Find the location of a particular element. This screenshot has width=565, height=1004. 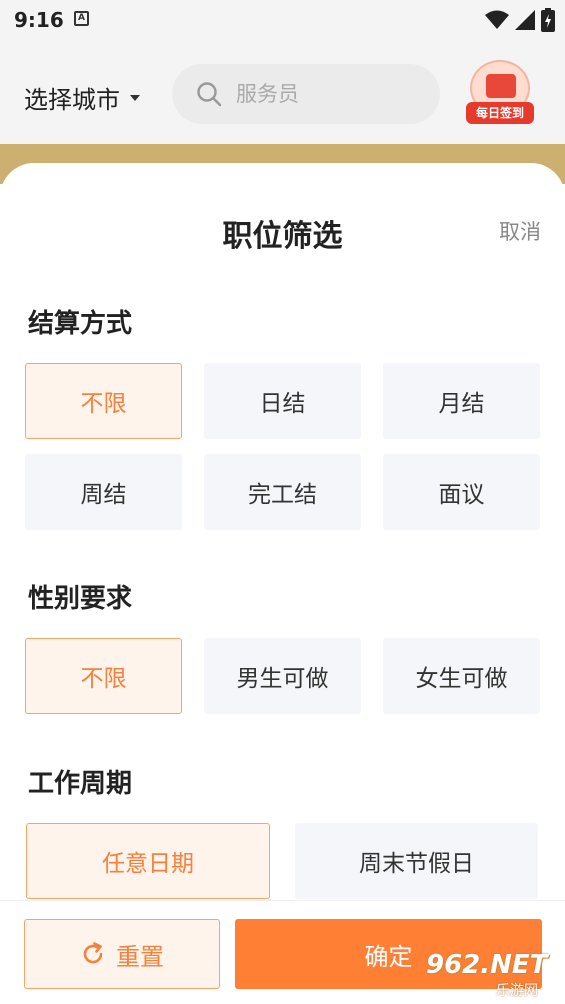

cancel-button: 取消 is located at coordinates (520, 231).